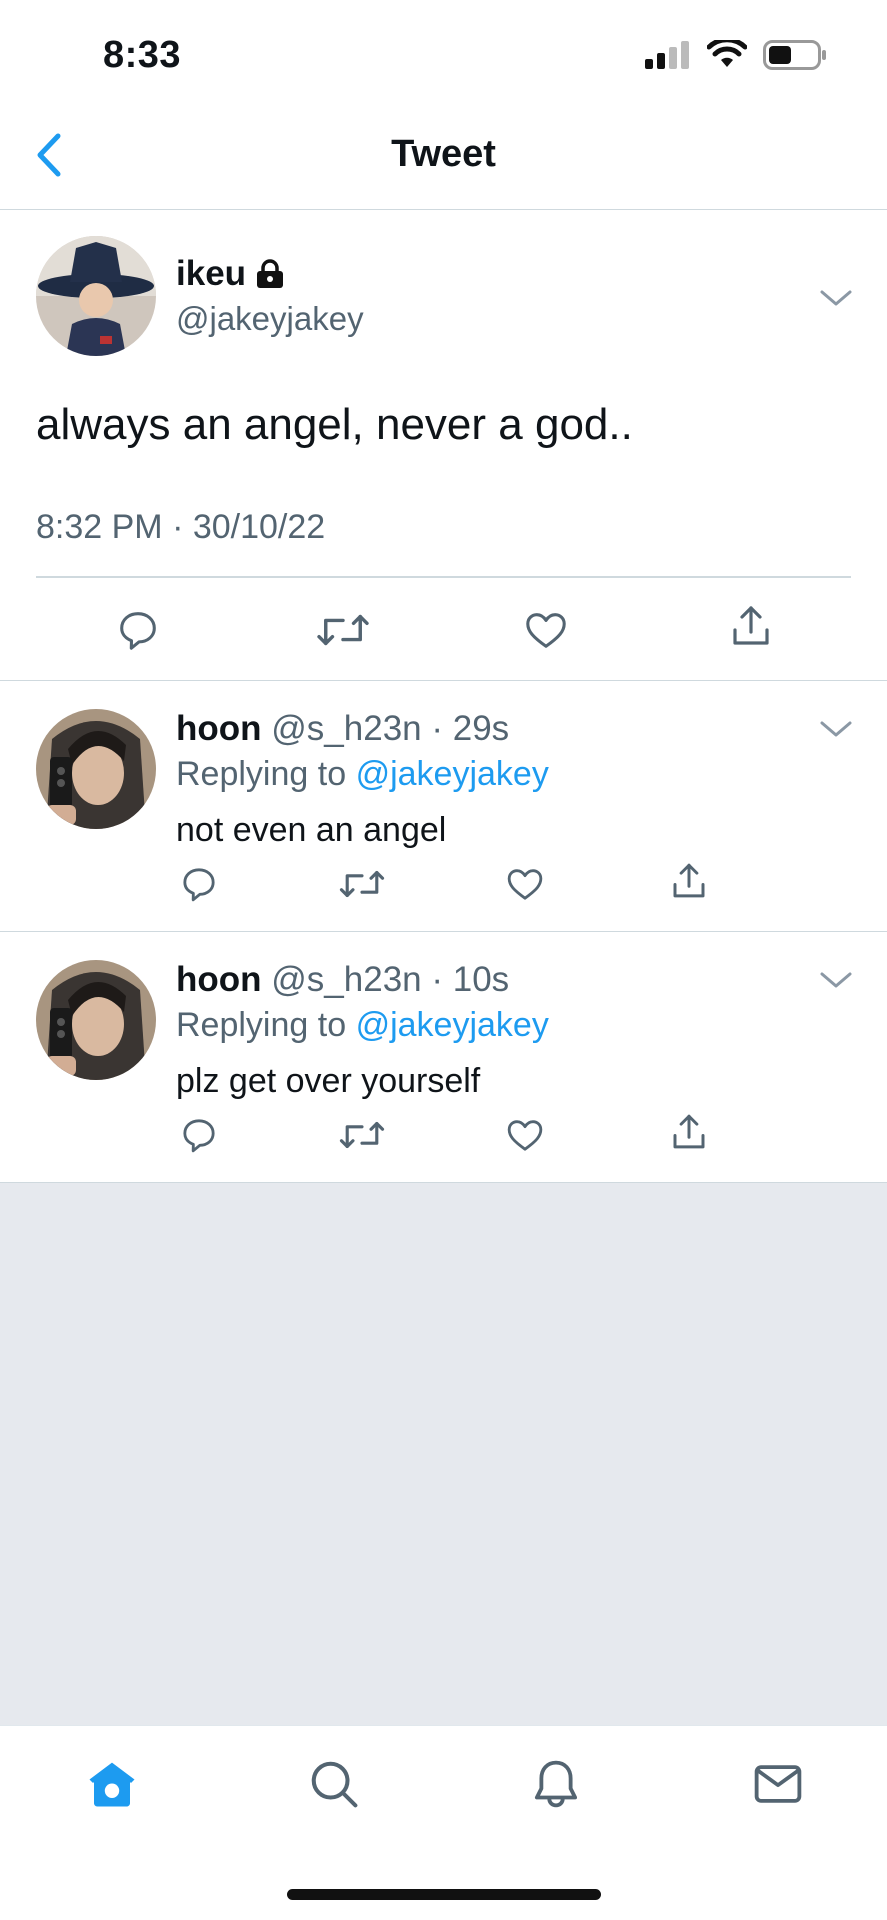 The image size is (887, 1920). Describe the element at coordinates (667, 55) in the screenshot. I see `signal-icon` at that location.